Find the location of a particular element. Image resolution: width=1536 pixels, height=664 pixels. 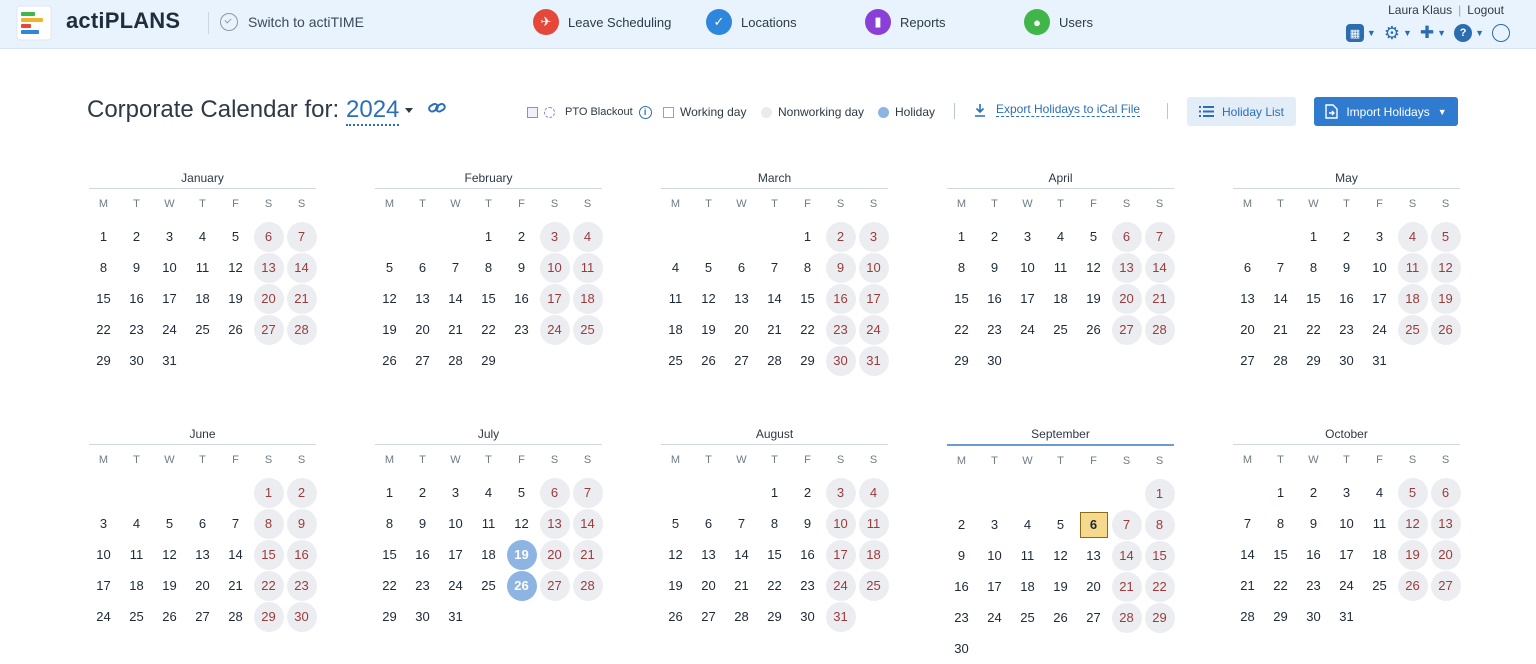

chevron-down-icon is located at coordinates (409, 110).